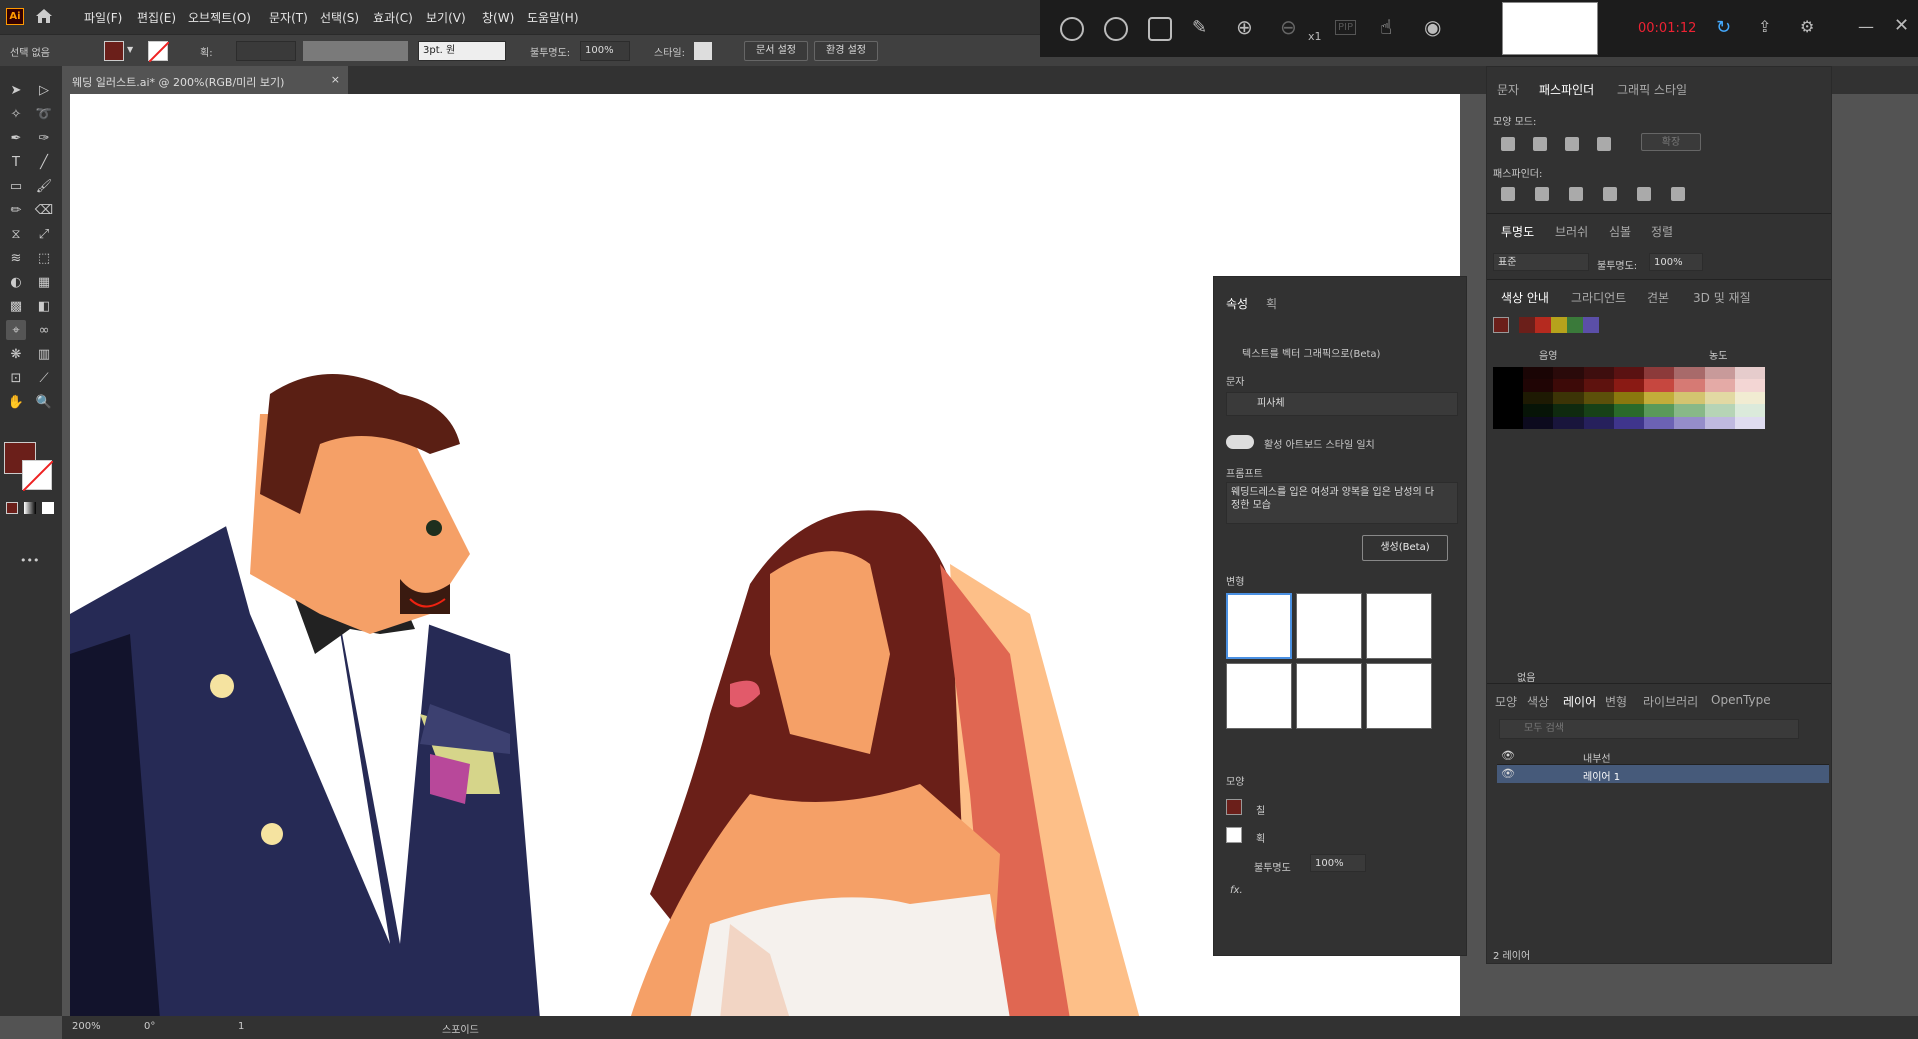  Describe the element at coordinates (44, 234) in the screenshot. I see `scale-tool-icon: ⤢` at that location.